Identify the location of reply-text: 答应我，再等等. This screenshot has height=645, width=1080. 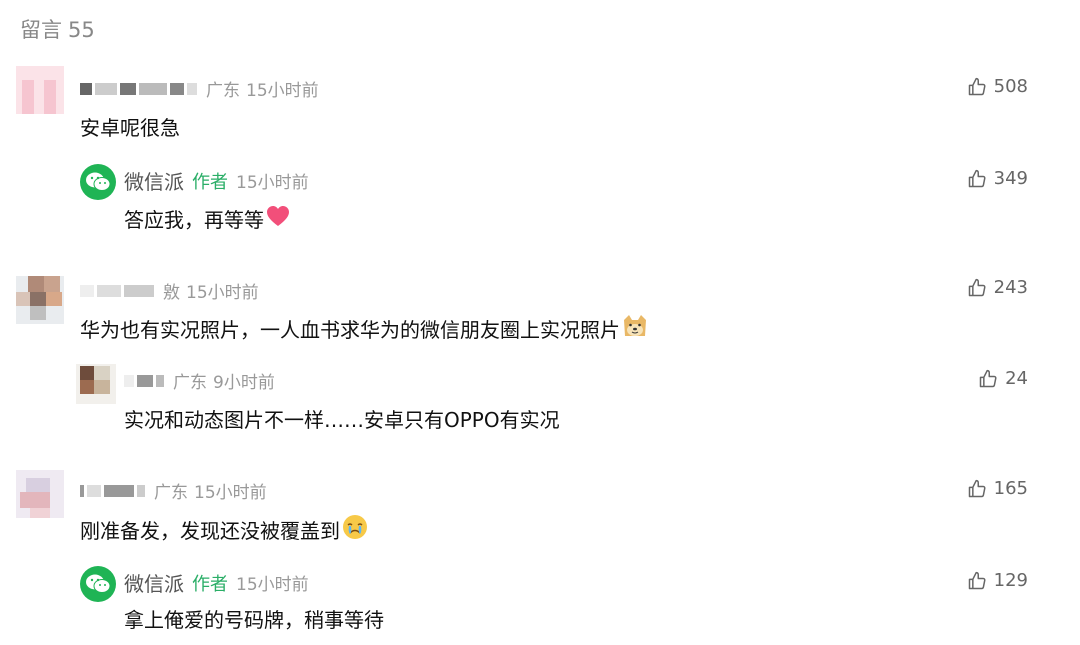
(194, 220).